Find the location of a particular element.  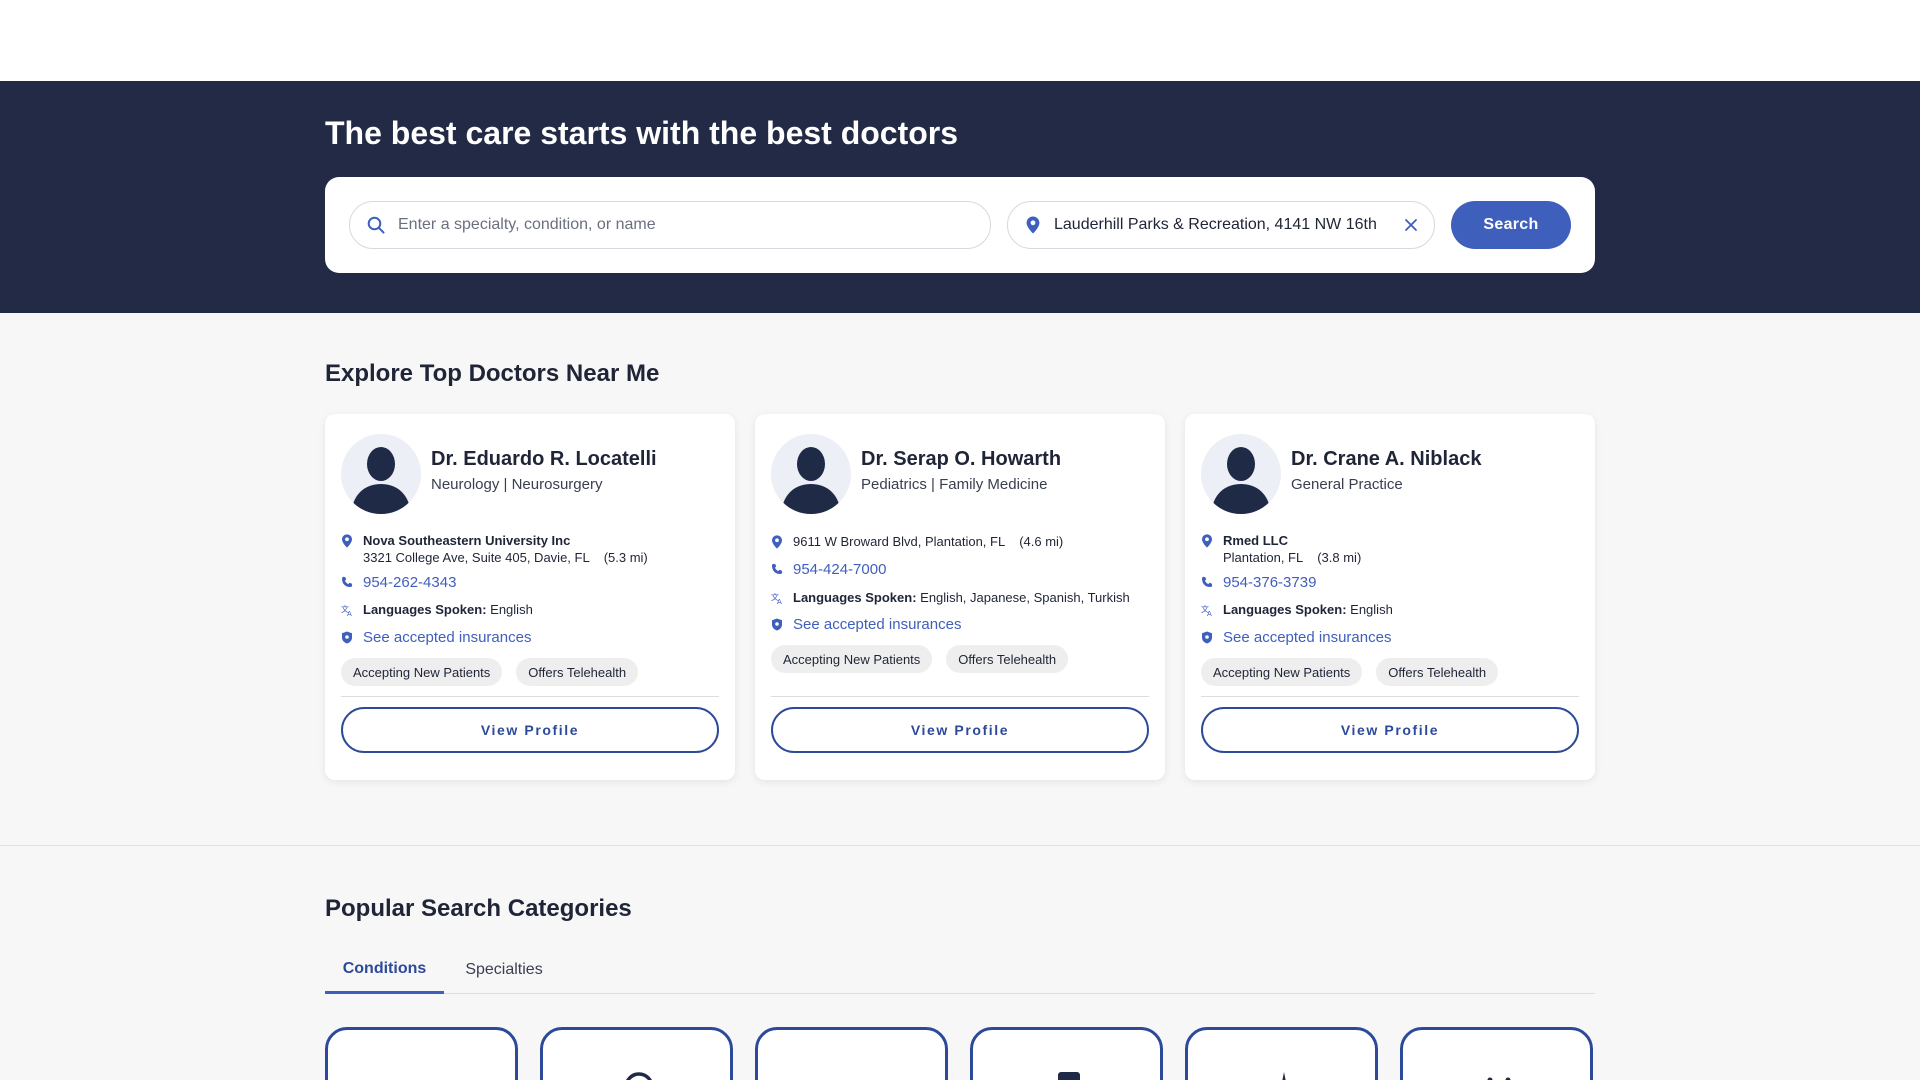

doctor-phone-row: 954-424-7000 is located at coordinates (828, 569).